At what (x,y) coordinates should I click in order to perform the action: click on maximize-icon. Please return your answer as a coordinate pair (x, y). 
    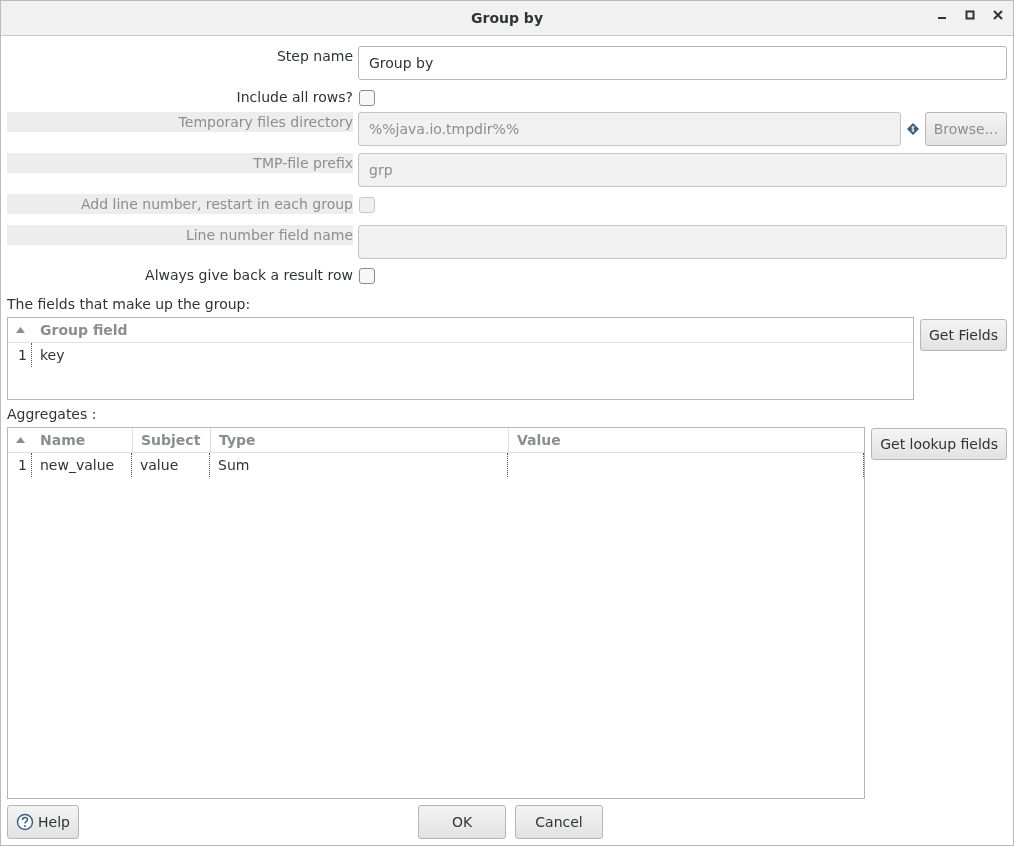
    Looking at the image, I should click on (970, 15).